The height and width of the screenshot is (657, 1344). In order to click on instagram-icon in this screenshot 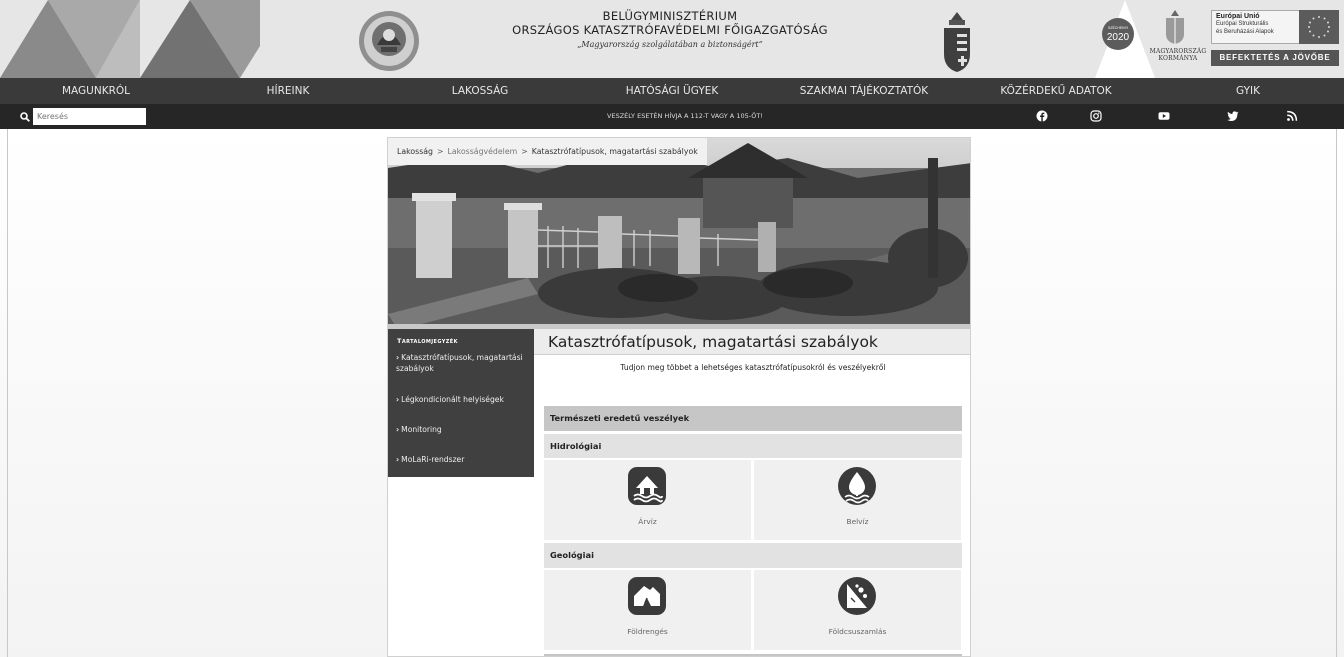, I will do `click(1096, 116)`.